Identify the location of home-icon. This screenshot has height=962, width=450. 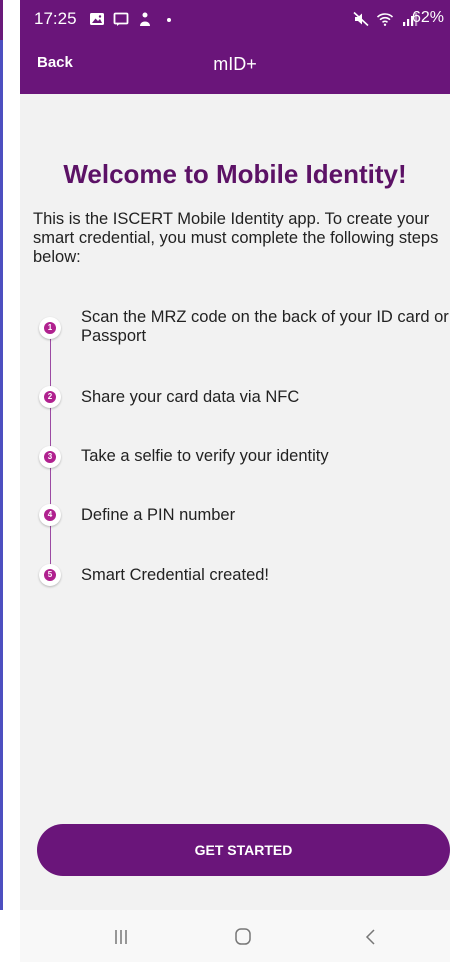
(243, 937).